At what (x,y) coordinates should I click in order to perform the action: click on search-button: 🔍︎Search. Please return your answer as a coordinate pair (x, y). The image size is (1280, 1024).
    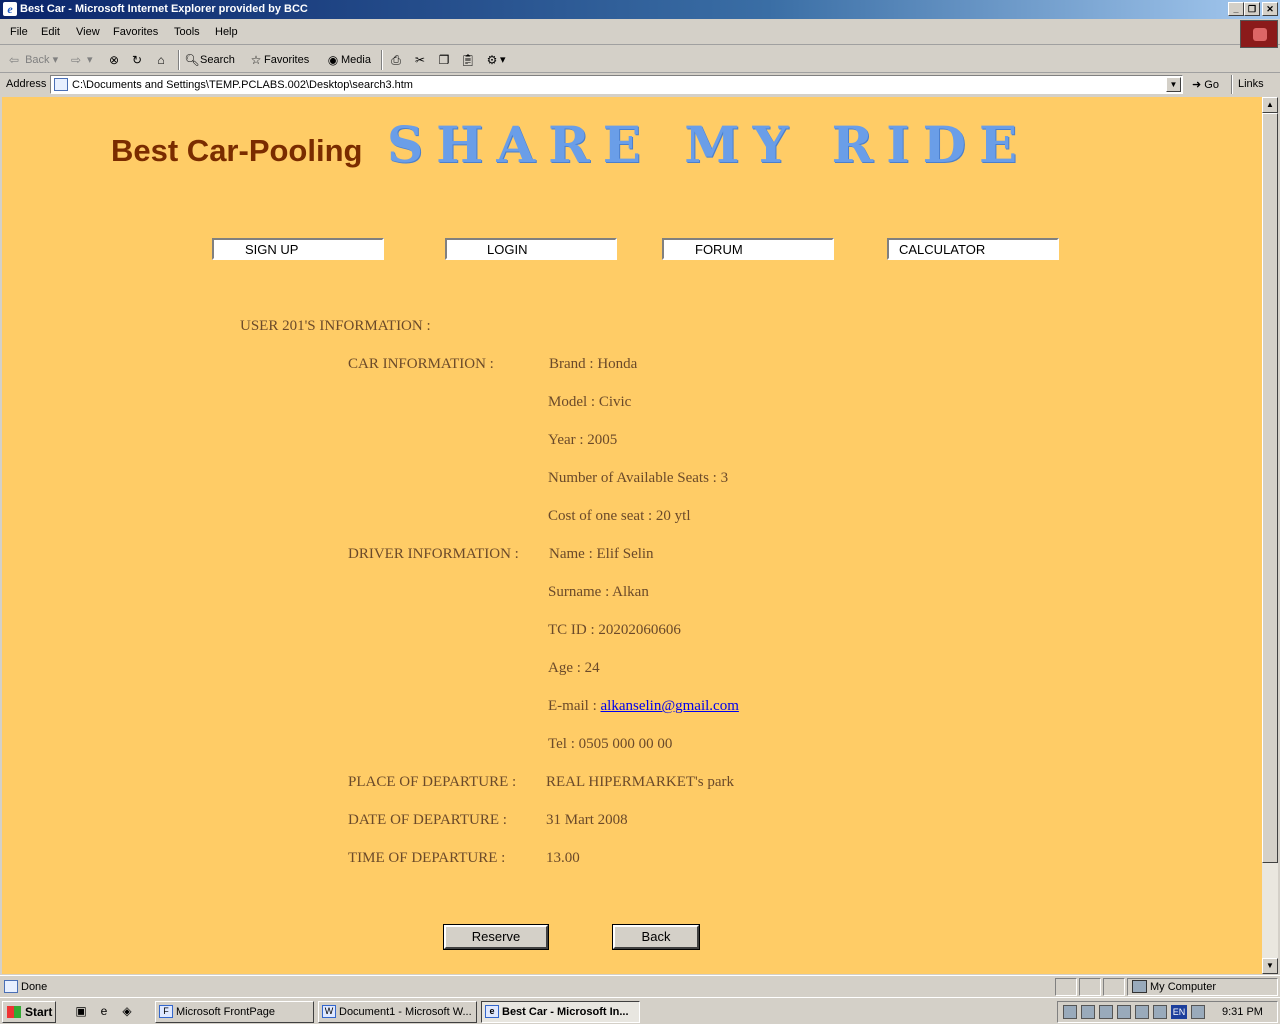
    Looking at the image, I should click on (209, 60).